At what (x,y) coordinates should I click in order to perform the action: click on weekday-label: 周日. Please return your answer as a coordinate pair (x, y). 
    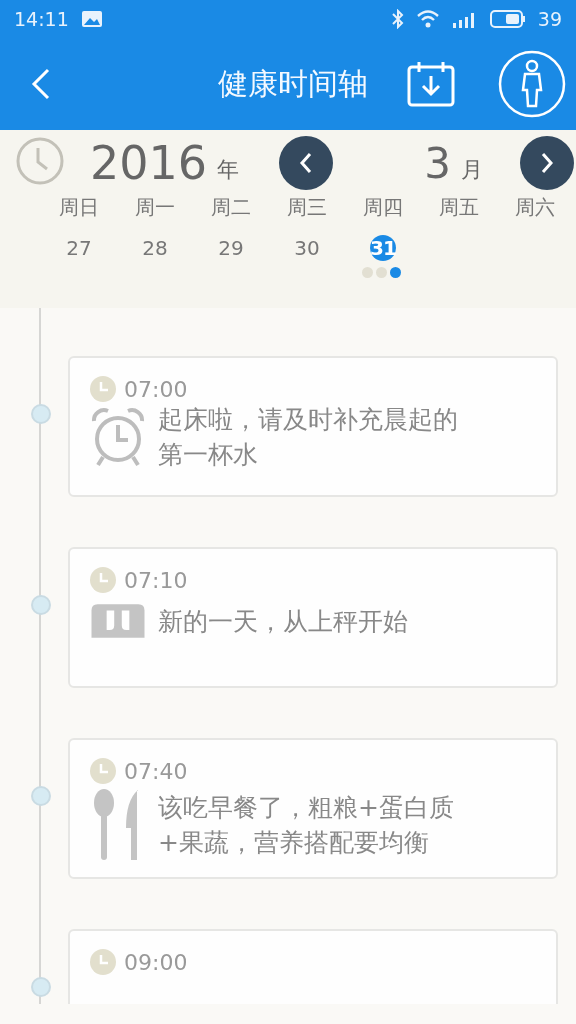
    Looking at the image, I should click on (79, 207).